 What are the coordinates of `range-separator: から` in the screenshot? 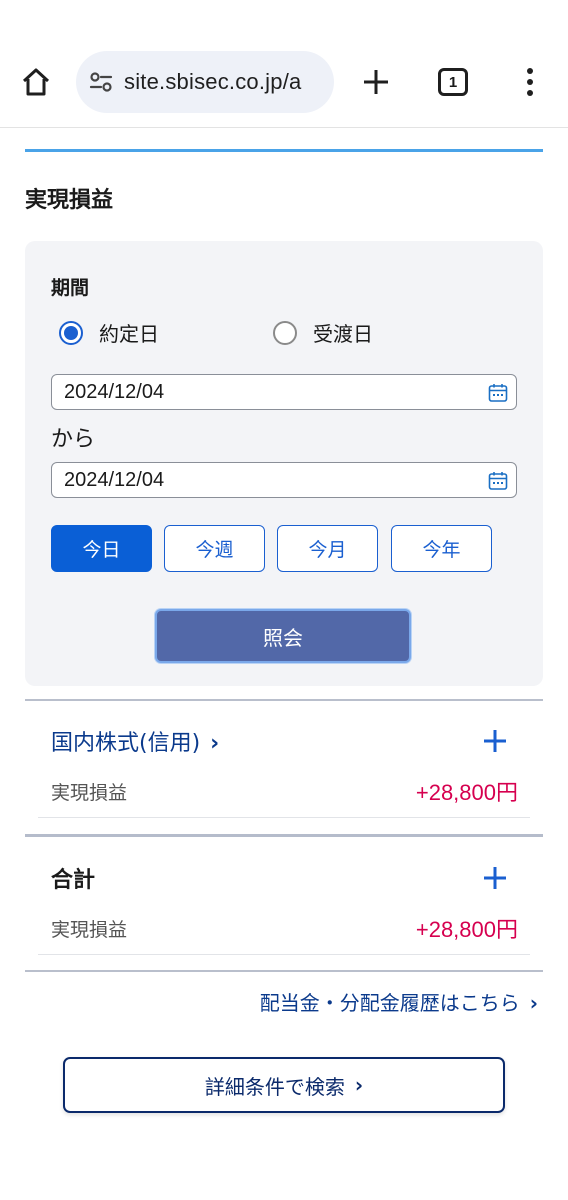 It's located at (73, 439).